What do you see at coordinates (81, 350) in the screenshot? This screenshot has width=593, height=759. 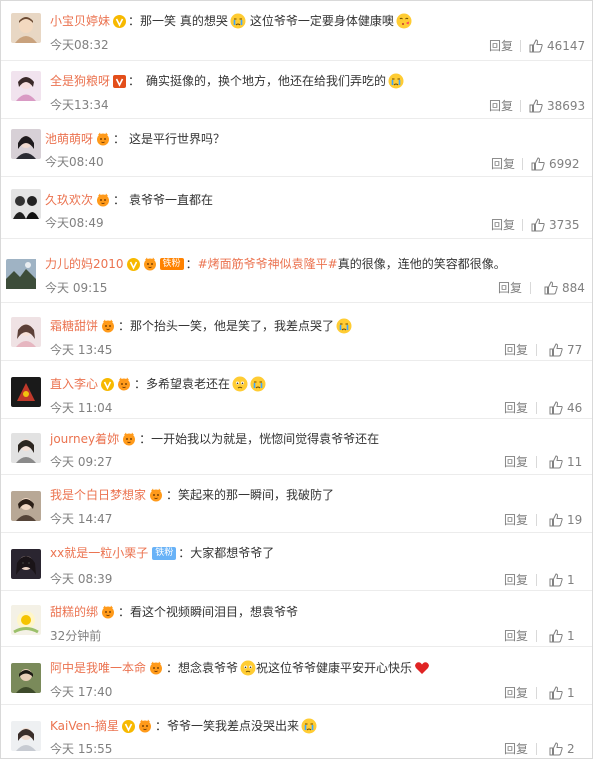 I see `comment-time: 今天 13:45` at bounding box center [81, 350].